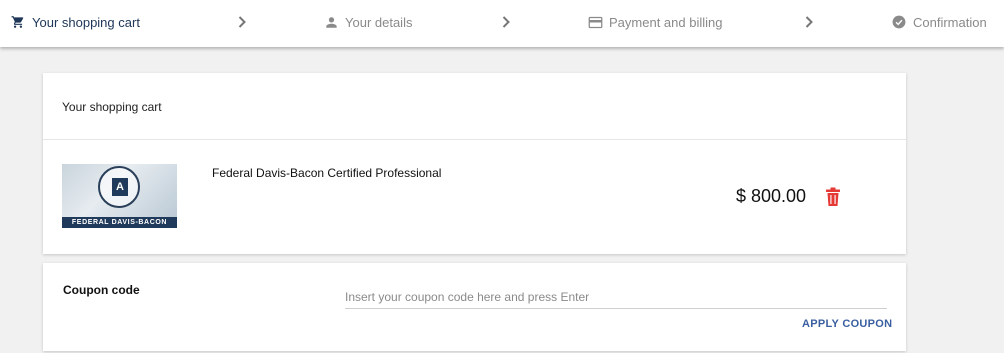 The width and height of the screenshot is (1004, 353). I want to click on product-price: $ 800.00, so click(771, 196).